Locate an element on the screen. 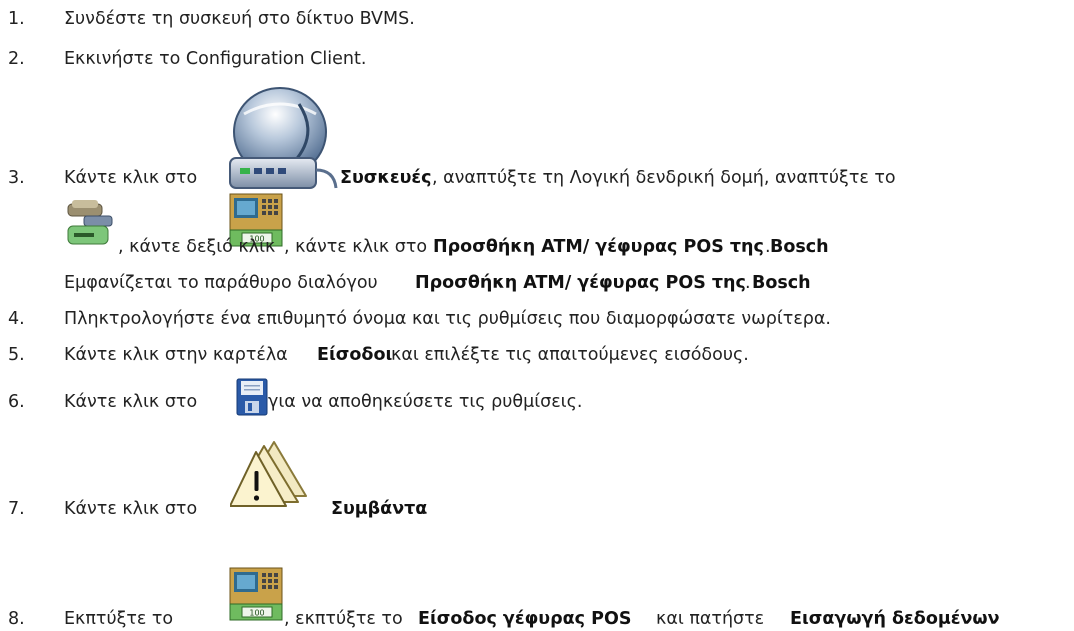  step-text: , κάντε κλικ στο is located at coordinates (356, 247).